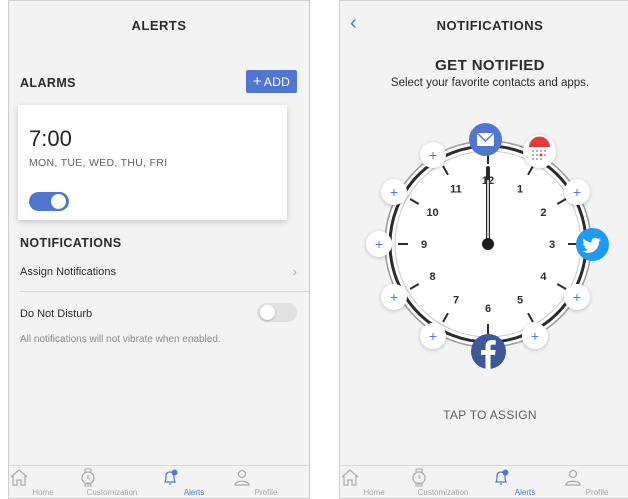 This screenshot has height=499, width=628. Describe the element at coordinates (433, 336) in the screenshot. I see `add-slot-7: +` at that location.